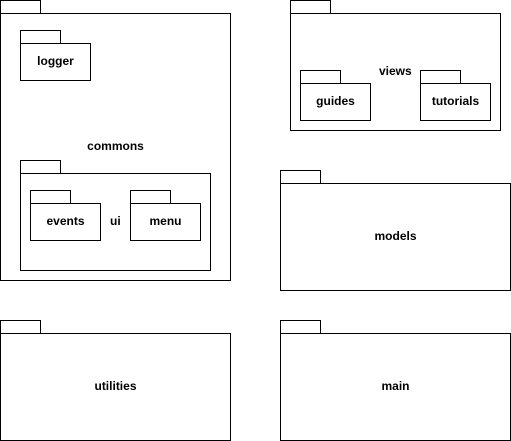 This screenshot has height=441, width=511. Describe the element at coordinates (50, 197) in the screenshot. I see `package-events-tab` at that location.